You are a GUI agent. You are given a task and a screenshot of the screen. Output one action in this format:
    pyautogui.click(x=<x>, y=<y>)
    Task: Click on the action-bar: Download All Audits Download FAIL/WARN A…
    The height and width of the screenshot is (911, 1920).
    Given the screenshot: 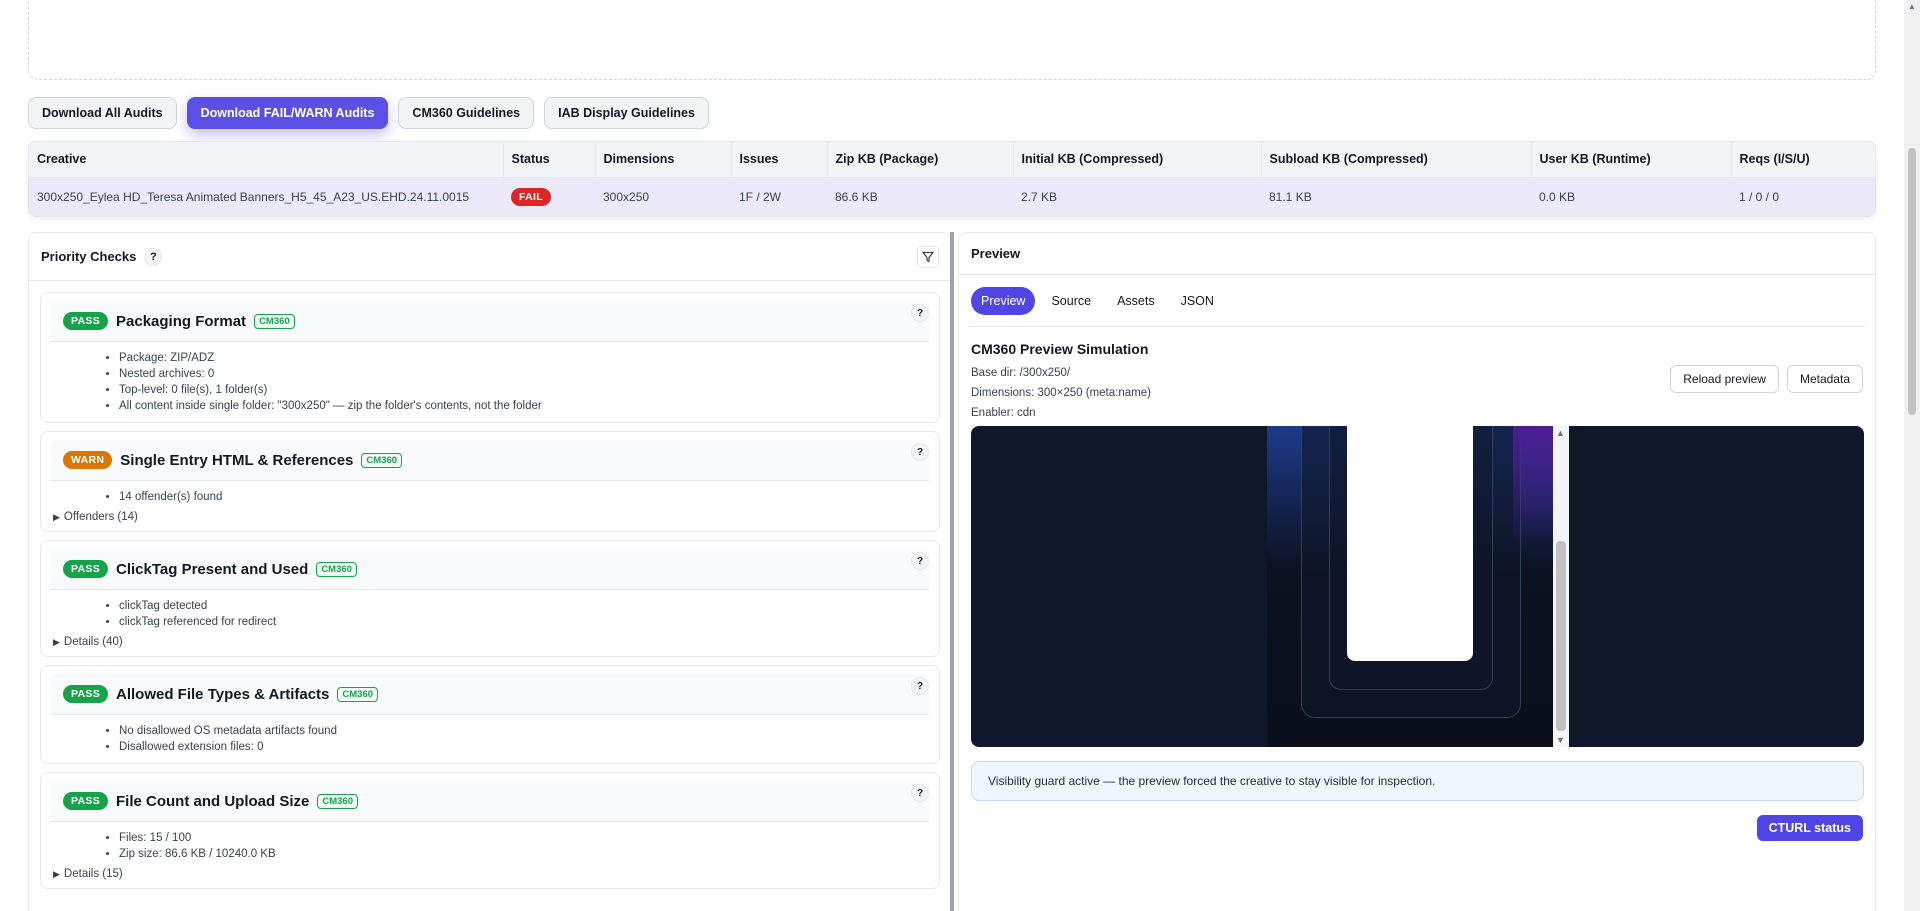 What is the action you would take?
    pyautogui.click(x=368, y=113)
    